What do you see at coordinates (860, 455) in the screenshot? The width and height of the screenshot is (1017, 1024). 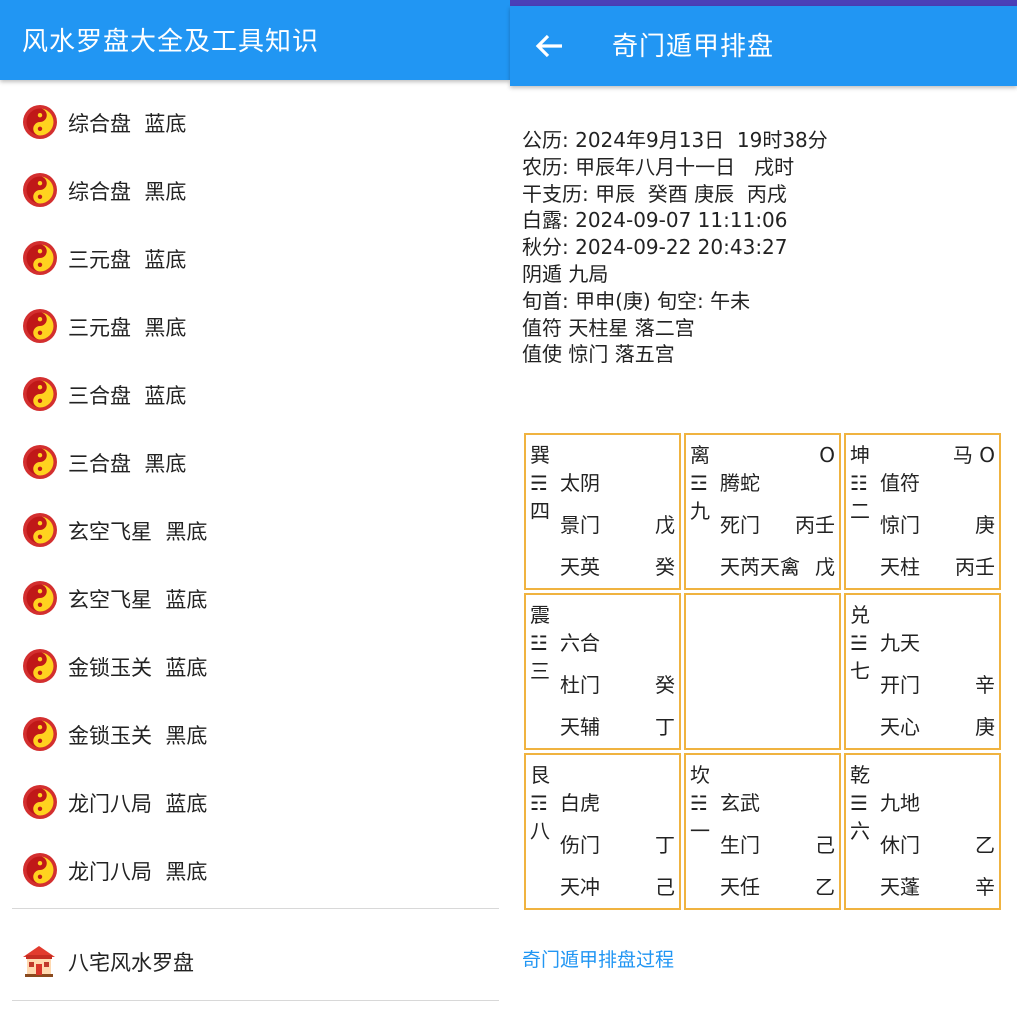 I see `palace-name: 坤` at bounding box center [860, 455].